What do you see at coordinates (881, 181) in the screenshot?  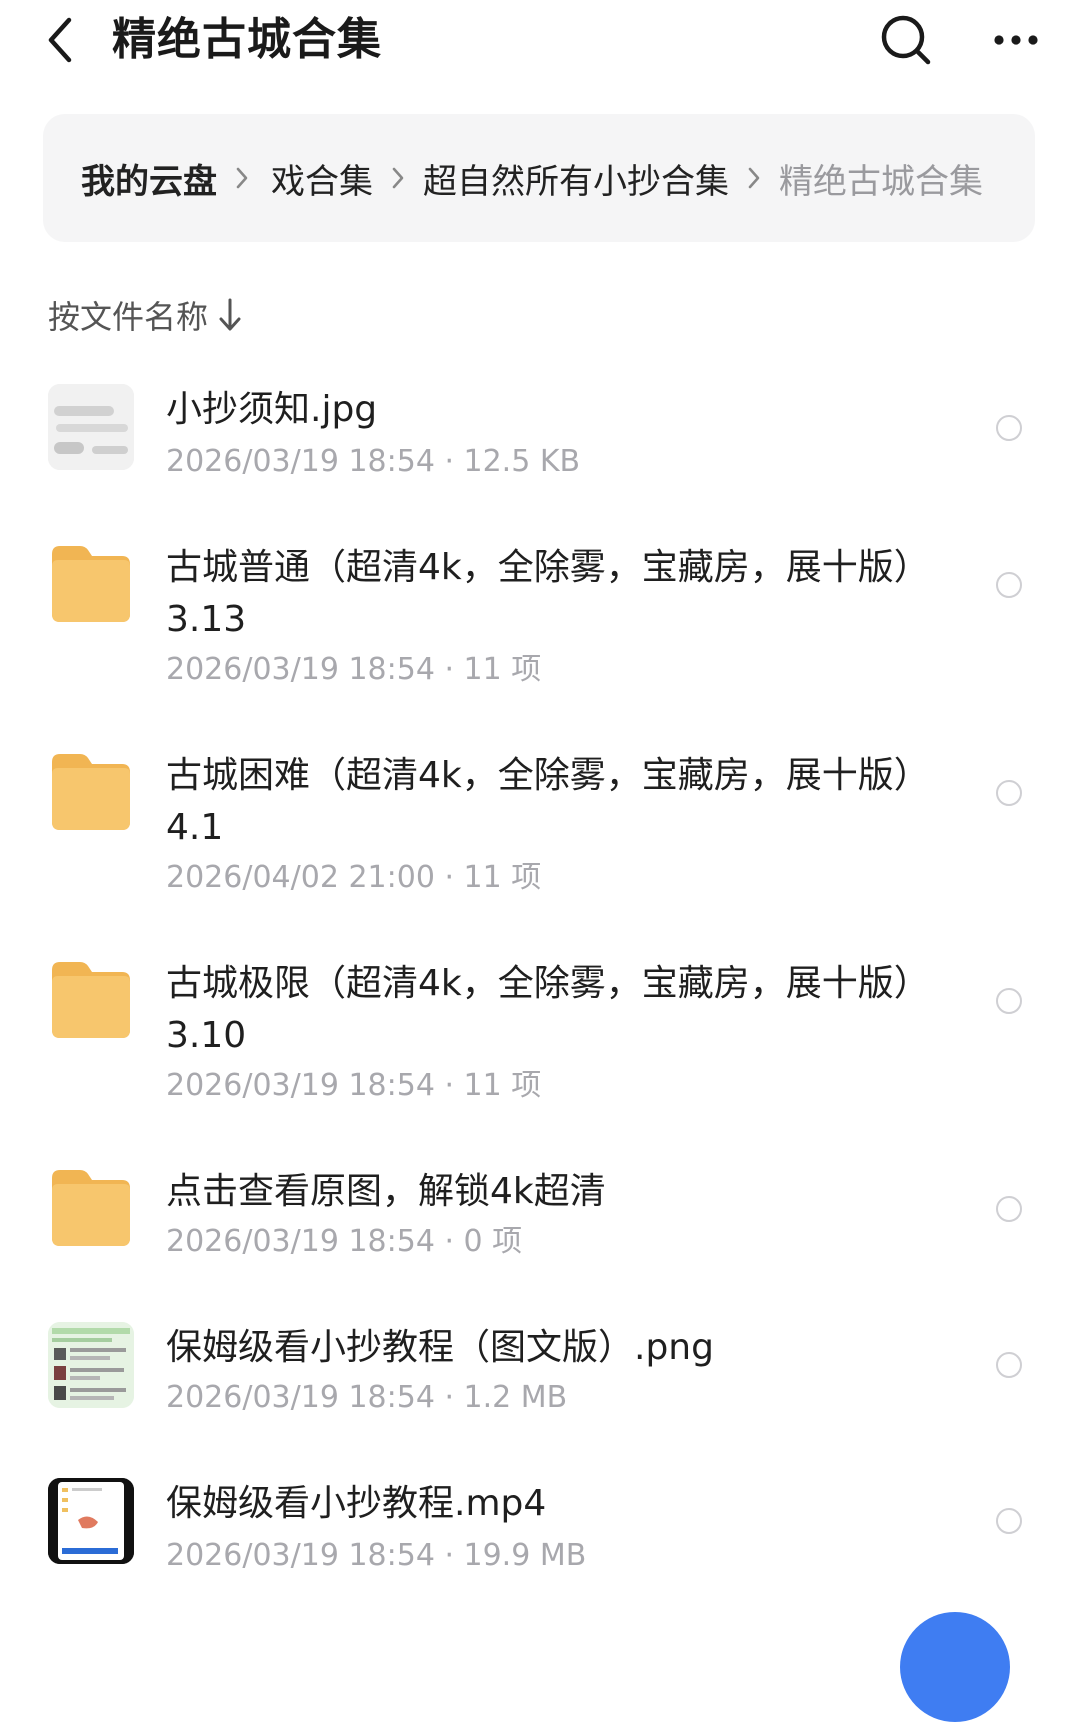 I see `breadcrumb-item-current: 精绝古城合集` at bounding box center [881, 181].